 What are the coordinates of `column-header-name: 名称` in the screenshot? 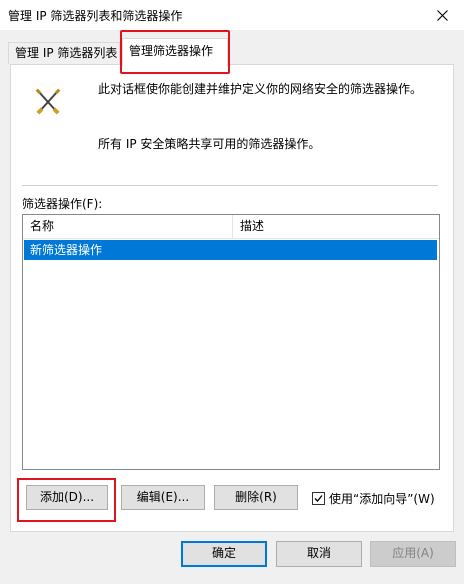 It's located at (128, 226).